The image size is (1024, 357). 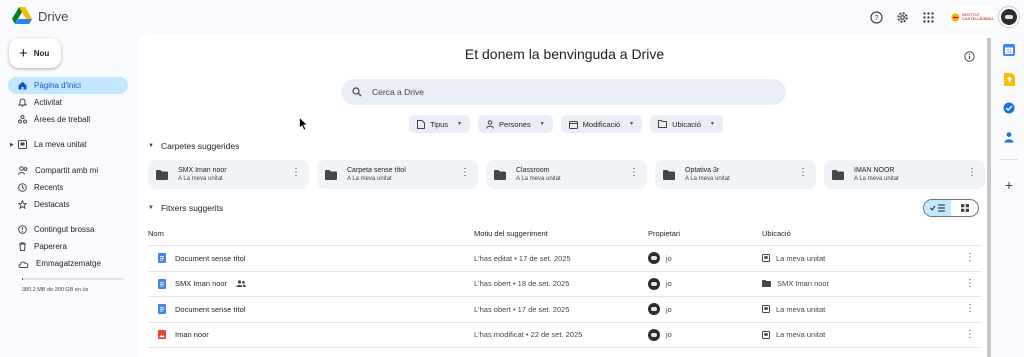 I want to click on home-icon, so click(x=22, y=85).